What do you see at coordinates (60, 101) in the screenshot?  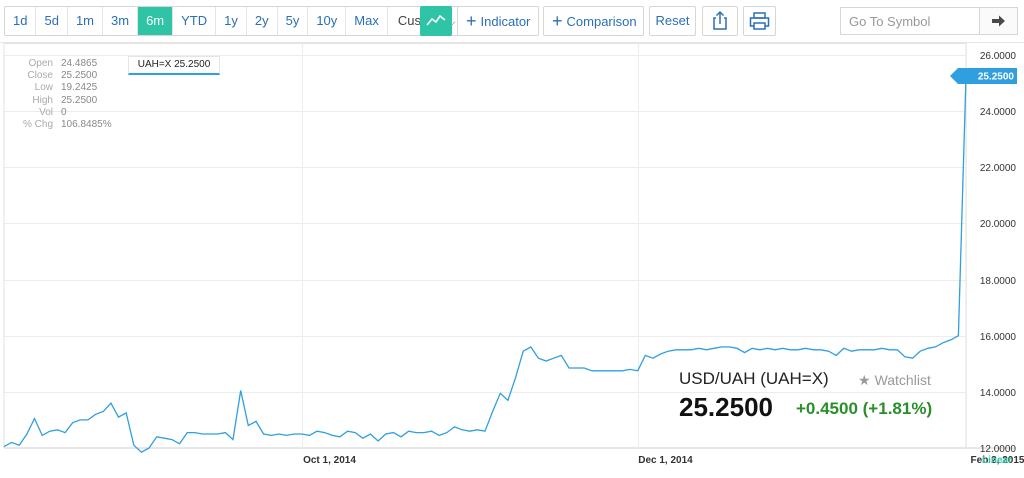 I see `ohlc-row: High 25.2500` at bounding box center [60, 101].